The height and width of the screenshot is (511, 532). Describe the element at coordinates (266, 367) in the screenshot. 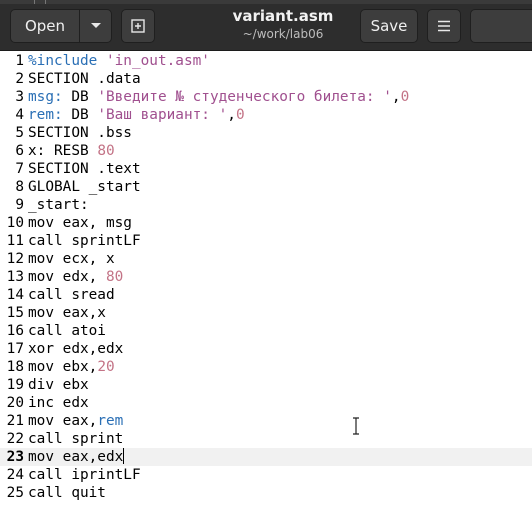

I see `code-line: 18 mov ebx,20` at that location.